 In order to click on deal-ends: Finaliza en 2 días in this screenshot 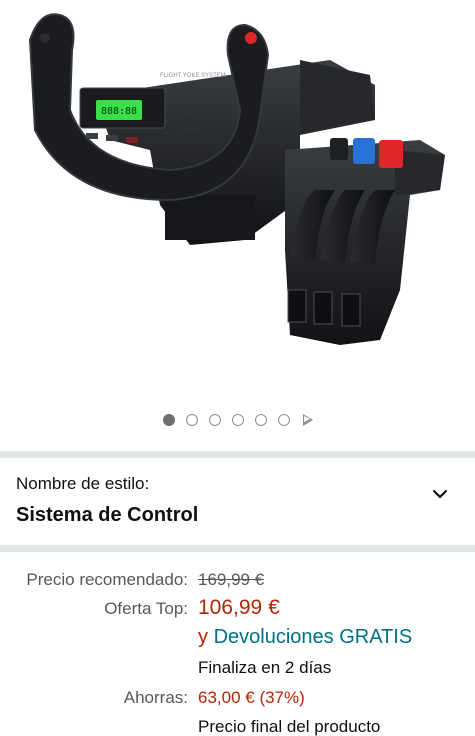, I will do `click(265, 667)`.